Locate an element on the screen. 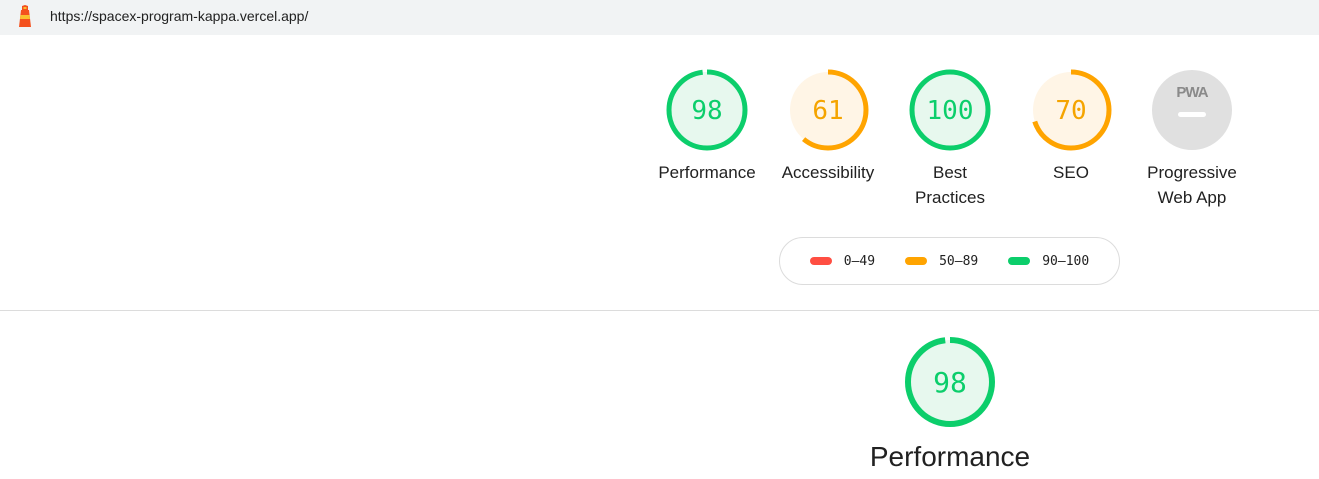 Image resolution: width=1319 pixels, height=479 pixels. legend-range: 50–89 is located at coordinates (959, 261).